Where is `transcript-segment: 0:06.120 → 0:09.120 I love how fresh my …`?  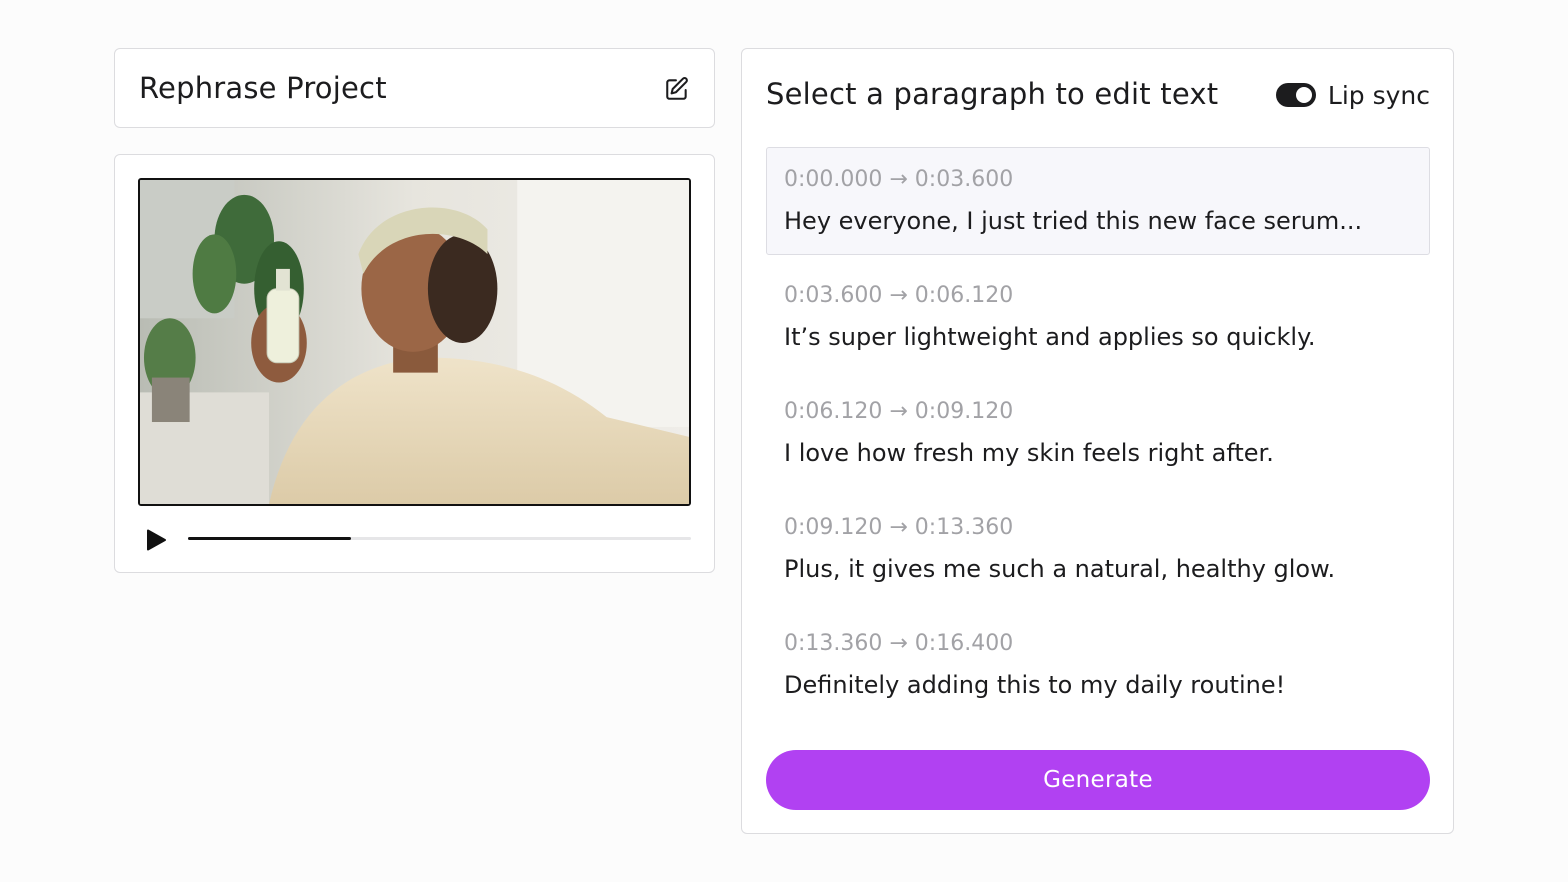
transcript-segment: 0:06.120 → 0:09.120 I love how fresh my … is located at coordinates (1098, 433).